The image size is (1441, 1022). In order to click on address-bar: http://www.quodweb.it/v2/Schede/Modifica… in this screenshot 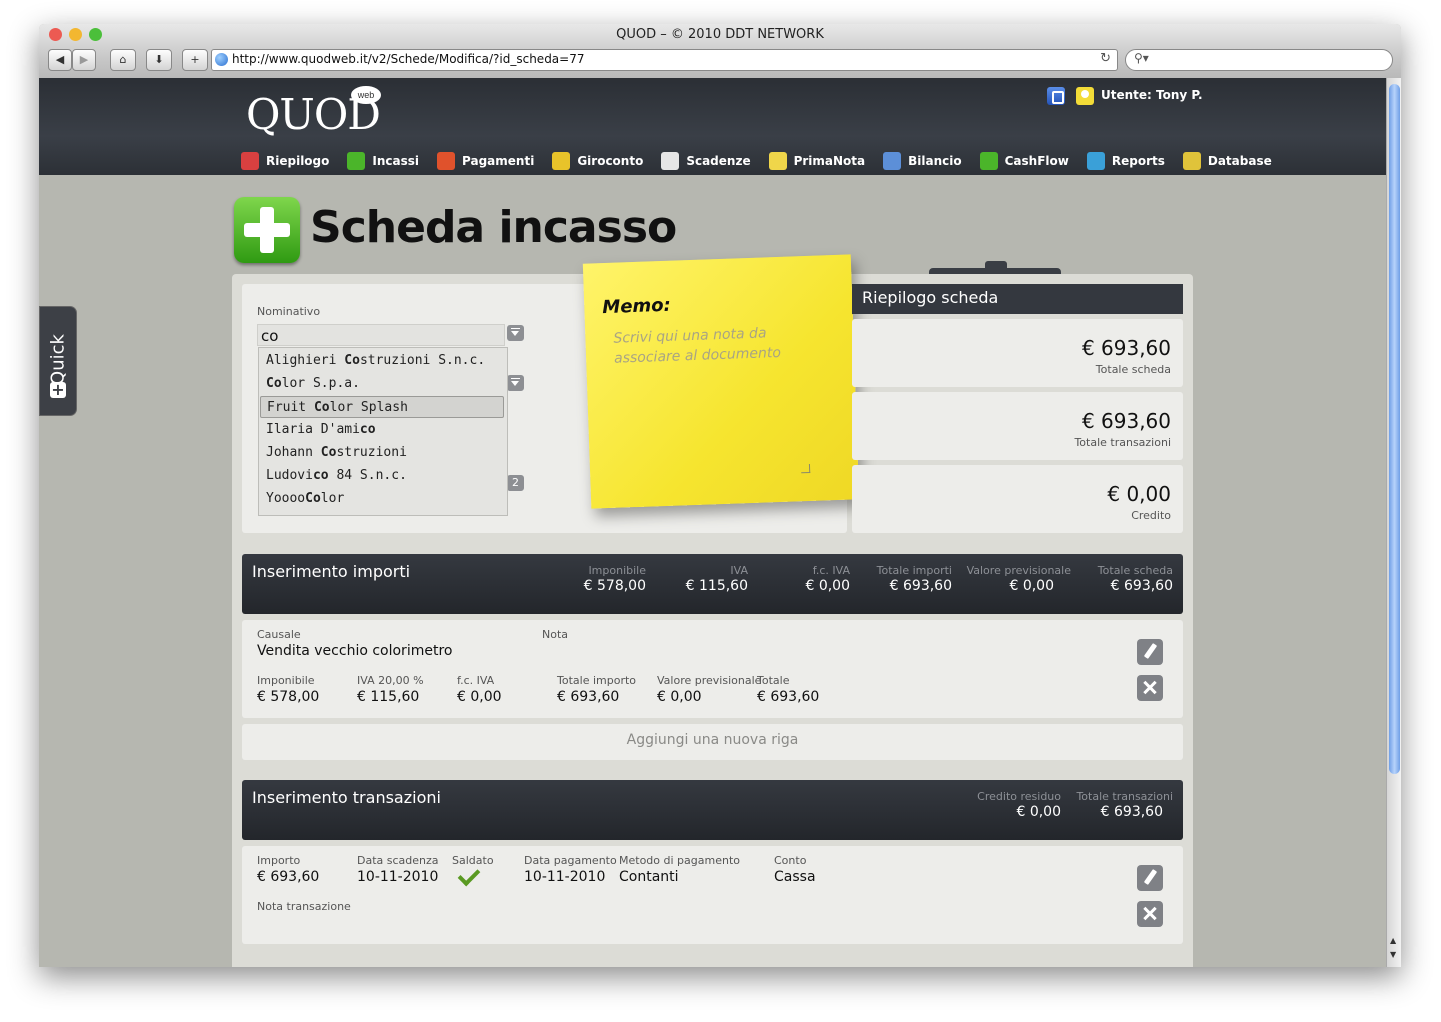, I will do `click(664, 60)`.